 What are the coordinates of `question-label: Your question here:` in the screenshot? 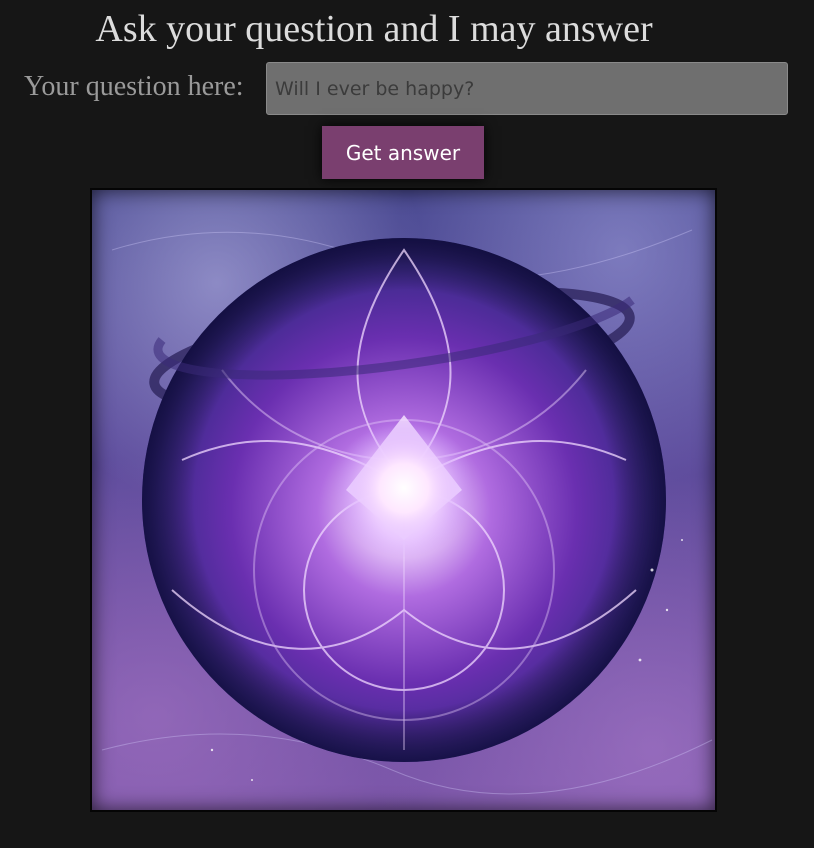 It's located at (134, 86).